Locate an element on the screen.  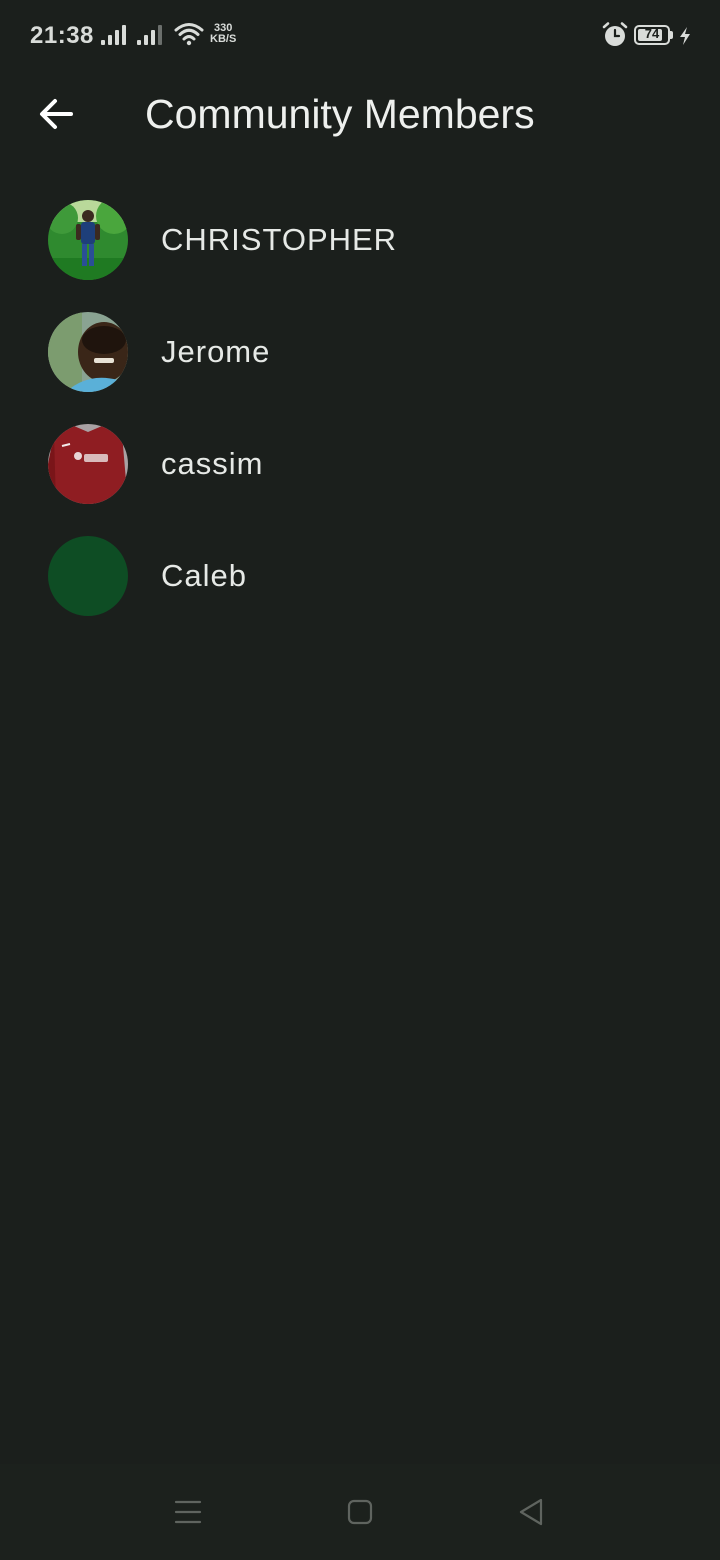
arrow-left-icon is located at coordinates (56, 114).